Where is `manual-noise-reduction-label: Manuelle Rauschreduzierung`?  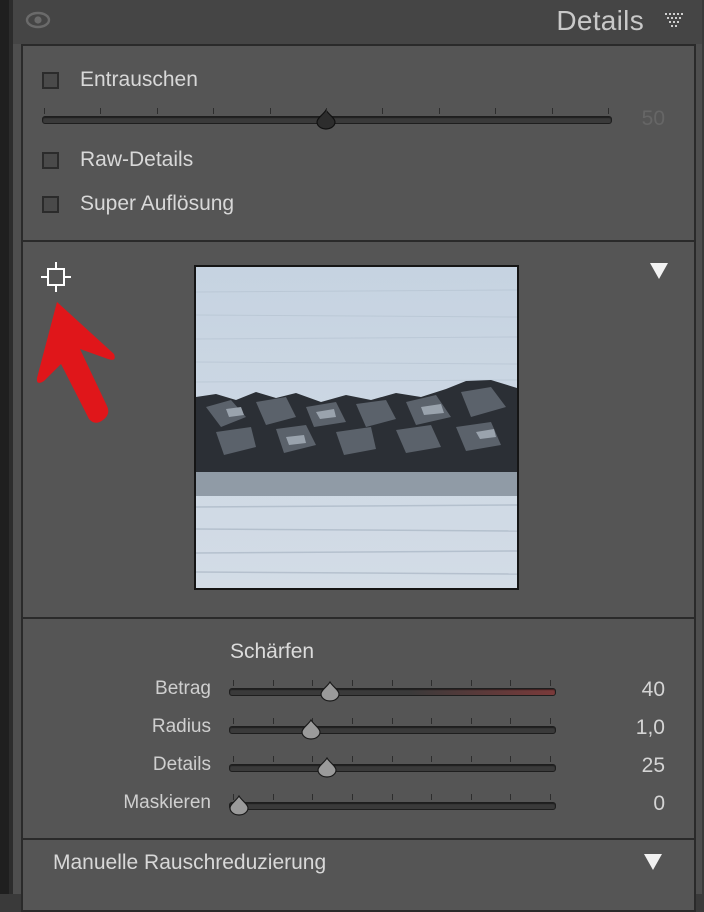
manual-noise-reduction-label: Manuelle Rauschreduzierung is located at coordinates (190, 862).